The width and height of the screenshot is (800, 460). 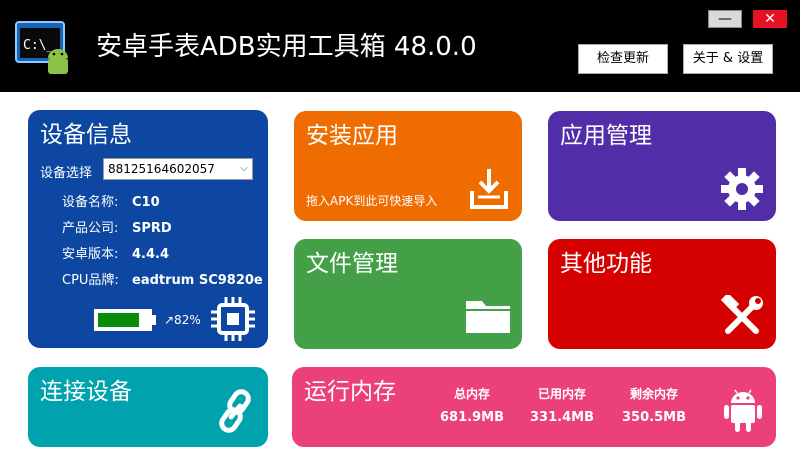 I want to click on info-row-android-version: 安卓版本: 4.4.4, so click(x=115, y=252).